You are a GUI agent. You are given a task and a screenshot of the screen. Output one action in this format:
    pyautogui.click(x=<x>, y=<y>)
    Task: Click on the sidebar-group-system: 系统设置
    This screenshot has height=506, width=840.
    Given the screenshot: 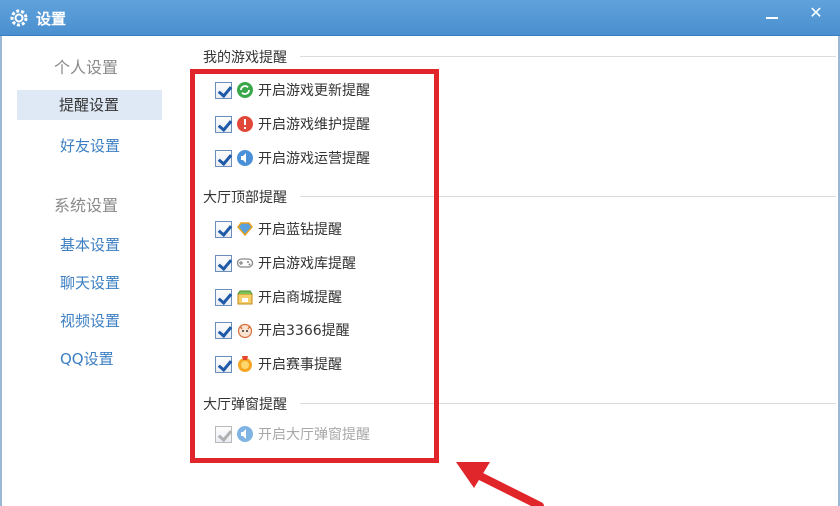 What is the action you would take?
    pyautogui.click(x=86, y=205)
    